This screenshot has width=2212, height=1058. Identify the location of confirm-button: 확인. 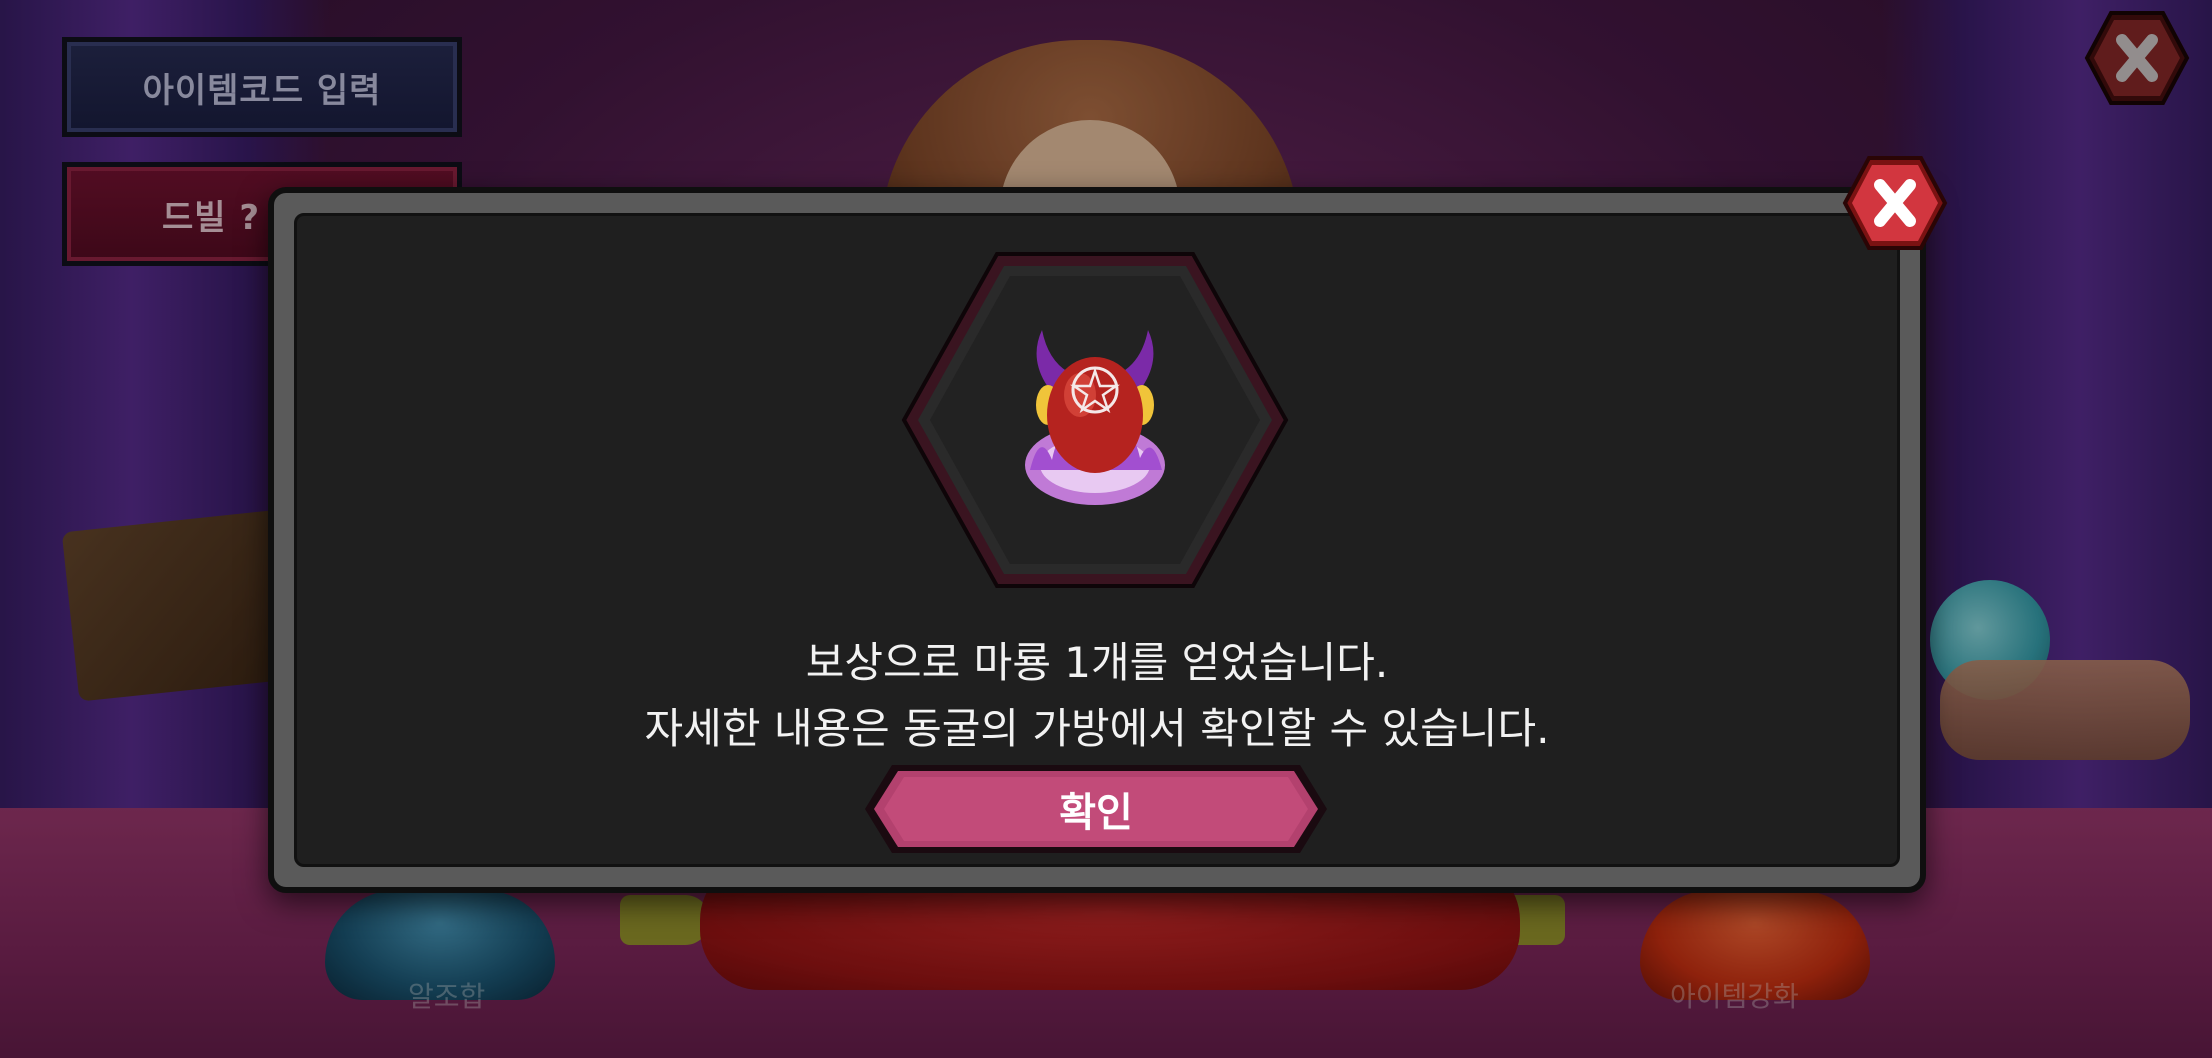
(1096, 809).